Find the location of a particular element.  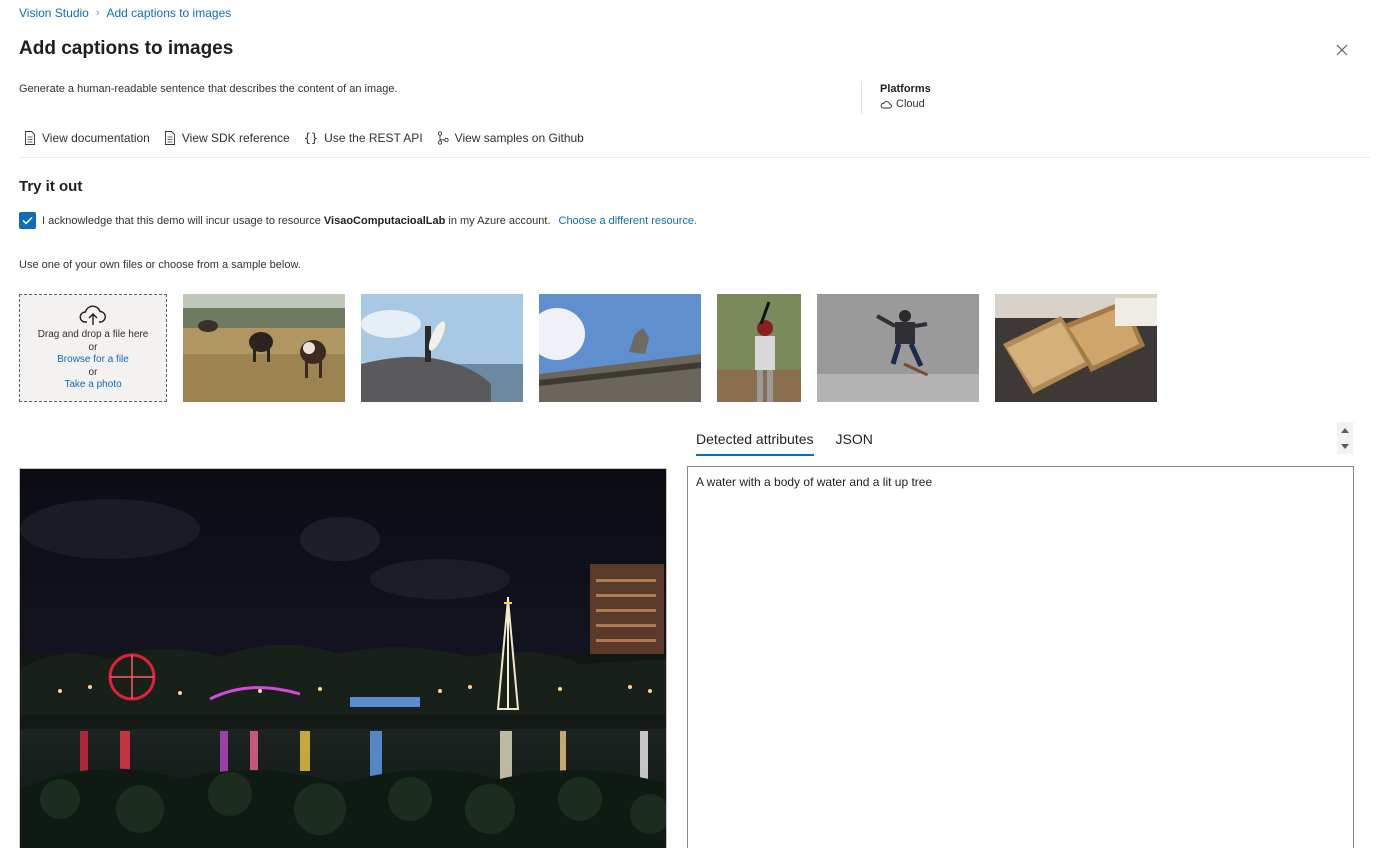

tab-detected-attributes: Detected attributes is located at coordinates (755, 443).